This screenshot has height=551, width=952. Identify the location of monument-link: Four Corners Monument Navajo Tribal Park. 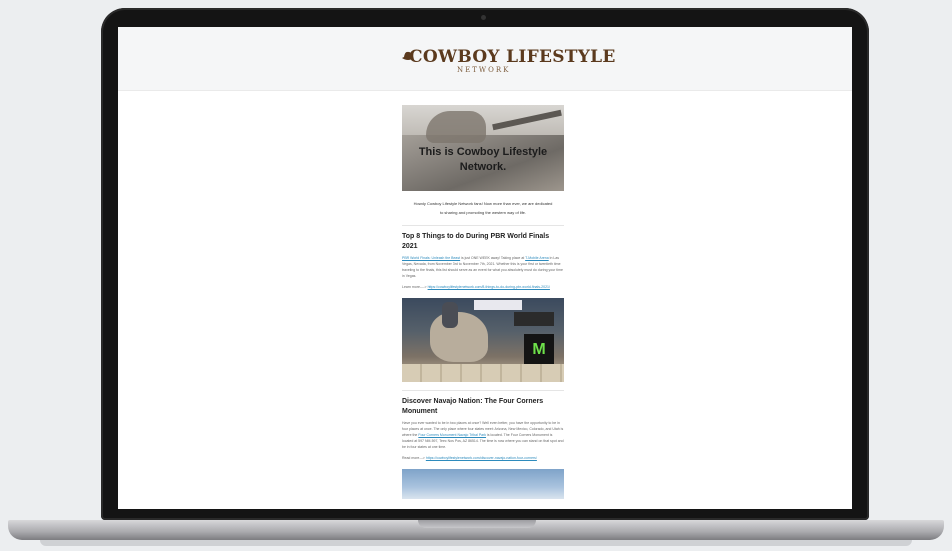
(452, 435).